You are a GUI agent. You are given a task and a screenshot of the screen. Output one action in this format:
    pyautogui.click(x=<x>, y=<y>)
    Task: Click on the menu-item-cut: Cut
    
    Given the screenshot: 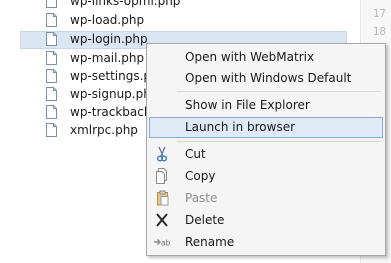 What is the action you would take?
    pyautogui.click(x=266, y=154)
    